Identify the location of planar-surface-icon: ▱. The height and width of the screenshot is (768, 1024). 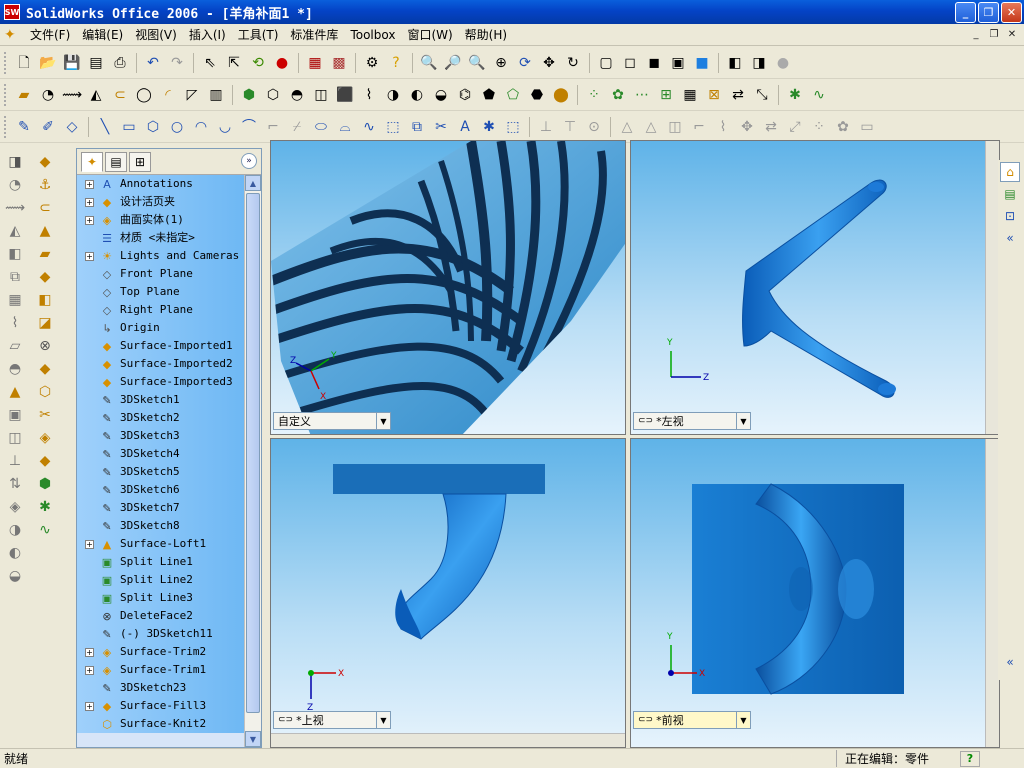
(15, 346).